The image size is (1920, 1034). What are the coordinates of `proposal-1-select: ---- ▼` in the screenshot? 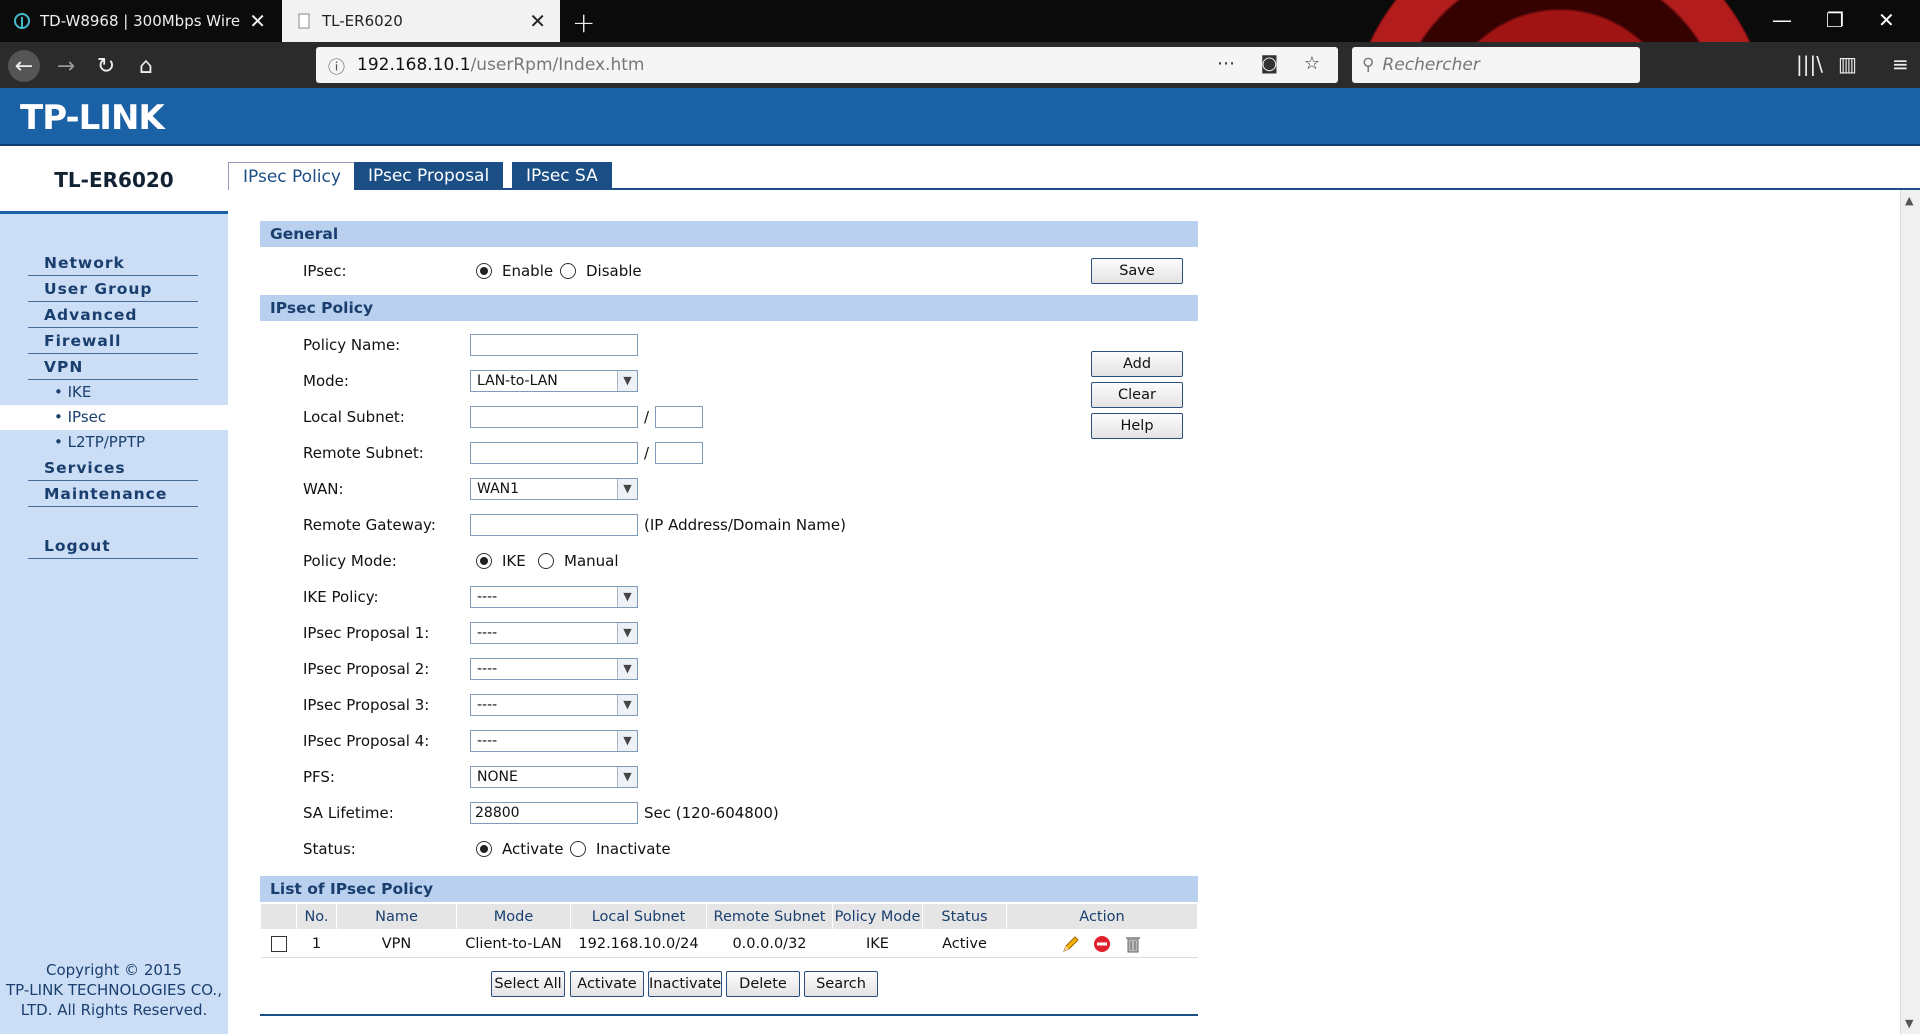 It's located at (554, 633).